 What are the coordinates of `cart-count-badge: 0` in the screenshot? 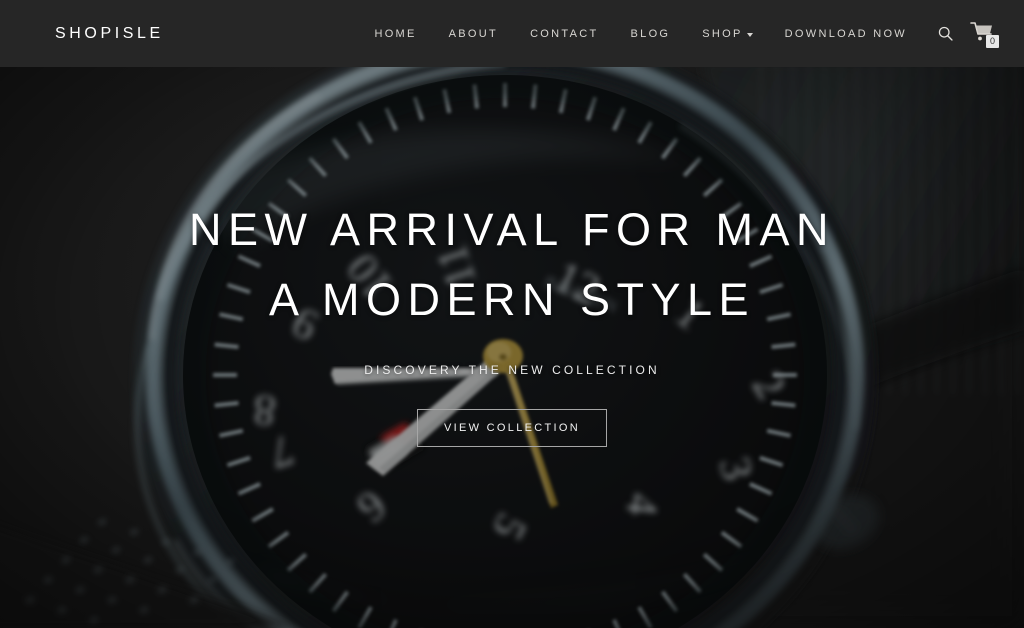 It's located at (992, 41).